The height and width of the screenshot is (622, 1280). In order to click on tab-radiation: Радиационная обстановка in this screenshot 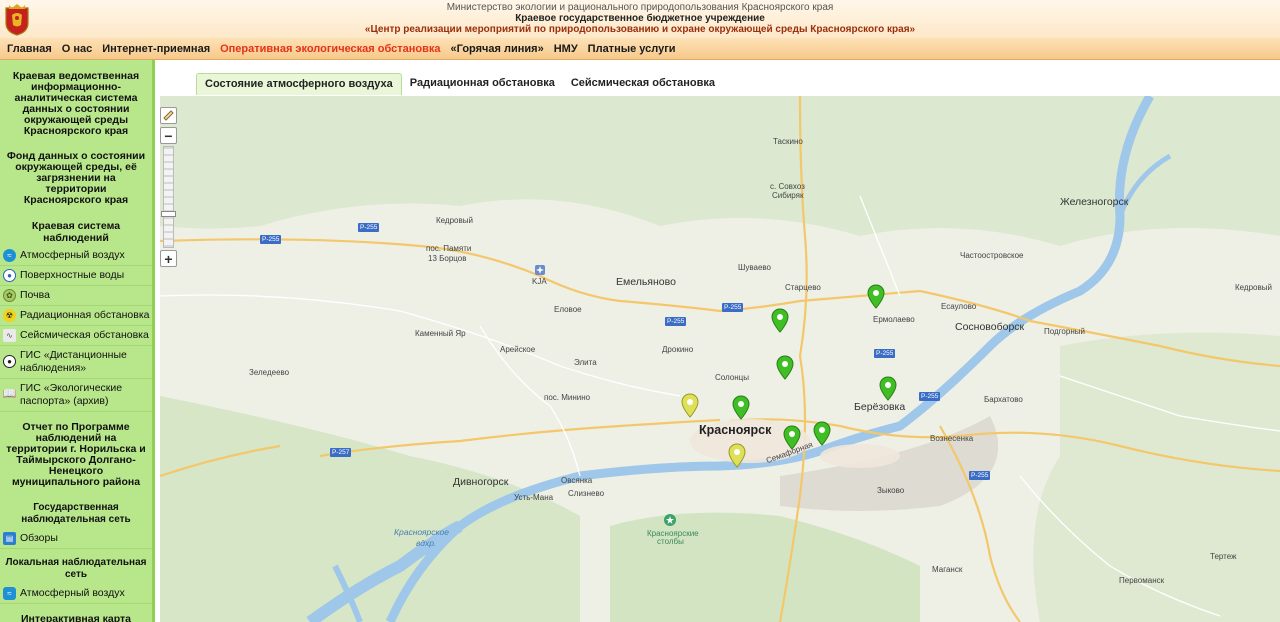, I will do `click(482, 84)`.